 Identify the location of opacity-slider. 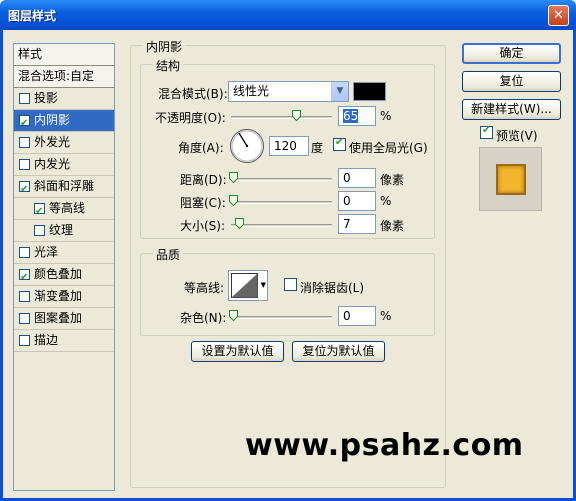
(281, 117).